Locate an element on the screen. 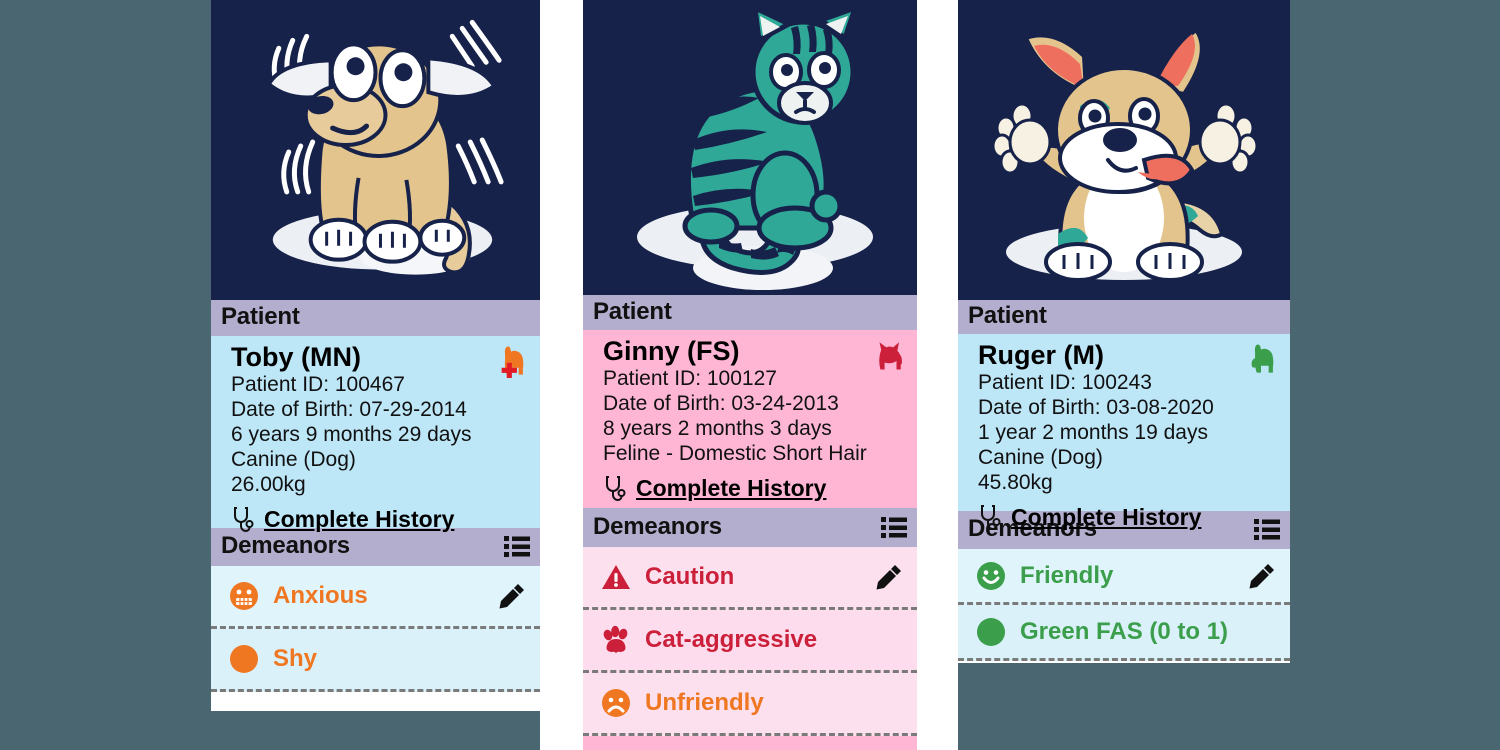 The image size is (1500, 750). dog-icon is located at coordinates (1261, 359).